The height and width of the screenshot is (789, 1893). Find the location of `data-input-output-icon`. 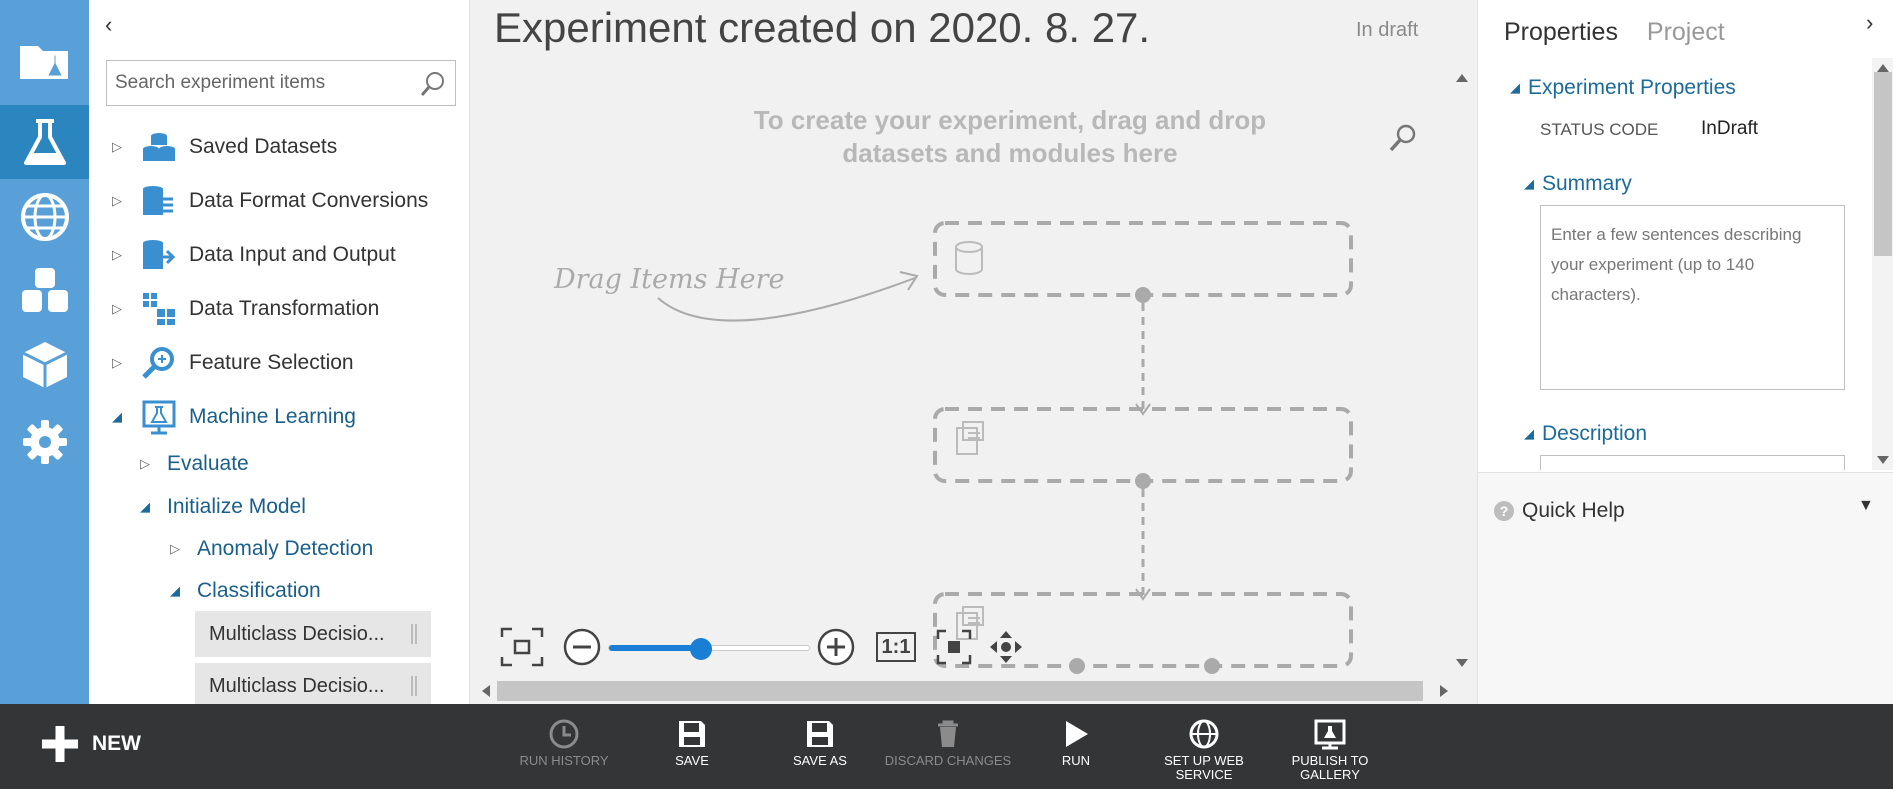

data-input-output-icon is located at coordinates (159, 255).